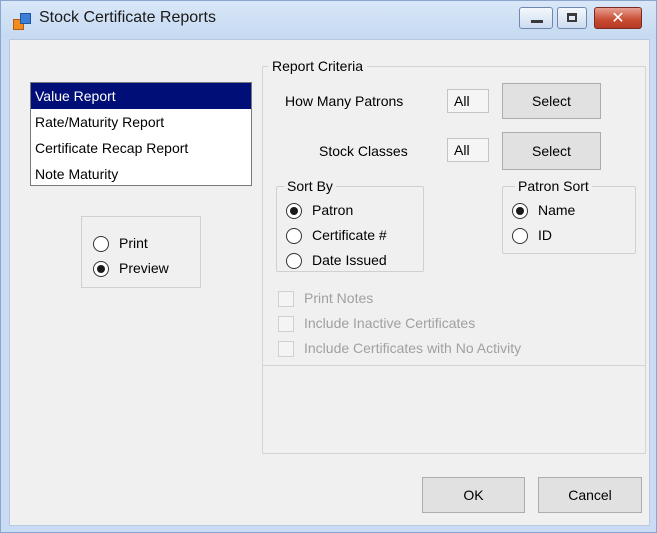 The image size is (657, 533). What do you see at coordinates (349, 260) in the screenshot?
I see `sort-date-issued-label: Date Issued` at bounding box center [349, 260].